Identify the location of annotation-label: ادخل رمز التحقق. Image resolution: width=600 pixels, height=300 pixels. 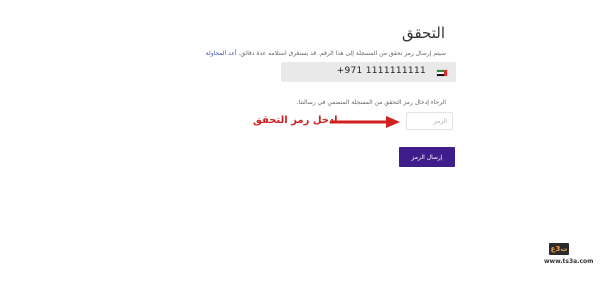
(295, 120).